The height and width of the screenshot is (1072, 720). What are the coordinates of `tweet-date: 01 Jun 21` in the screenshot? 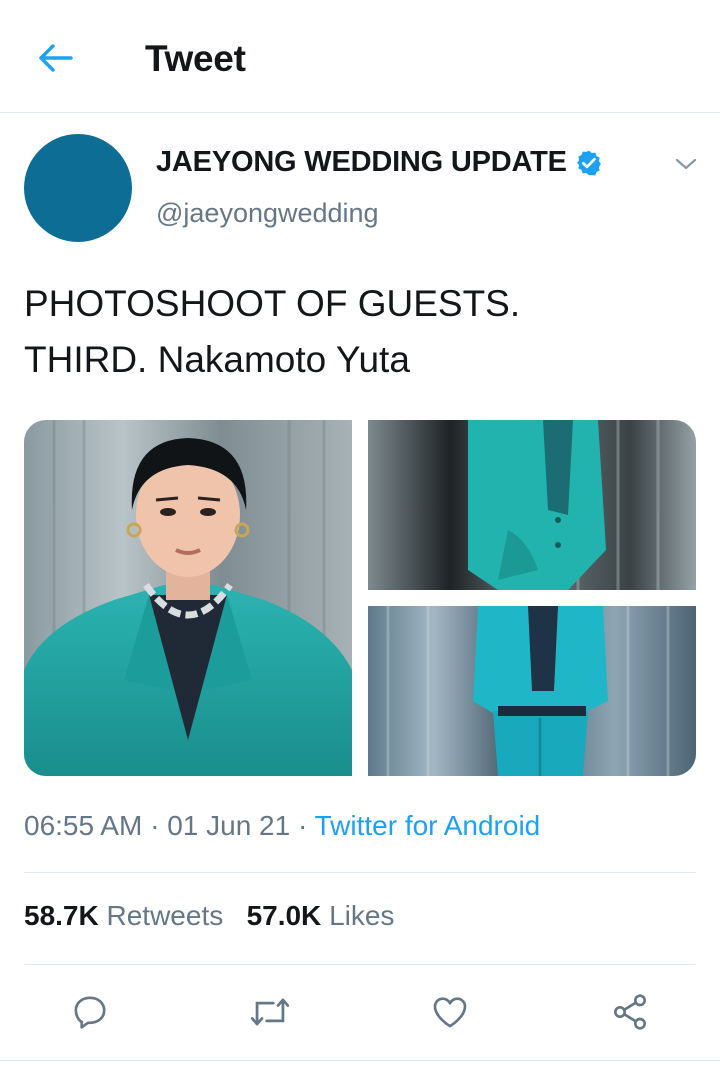 It's located at (229, 825).